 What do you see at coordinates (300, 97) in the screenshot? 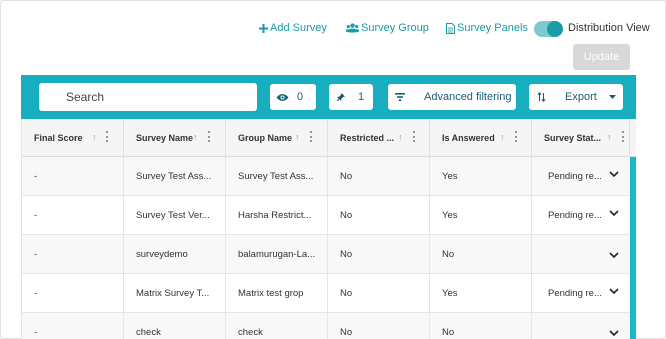
I see `visible-count: 0` at bounding box center [300, 97].